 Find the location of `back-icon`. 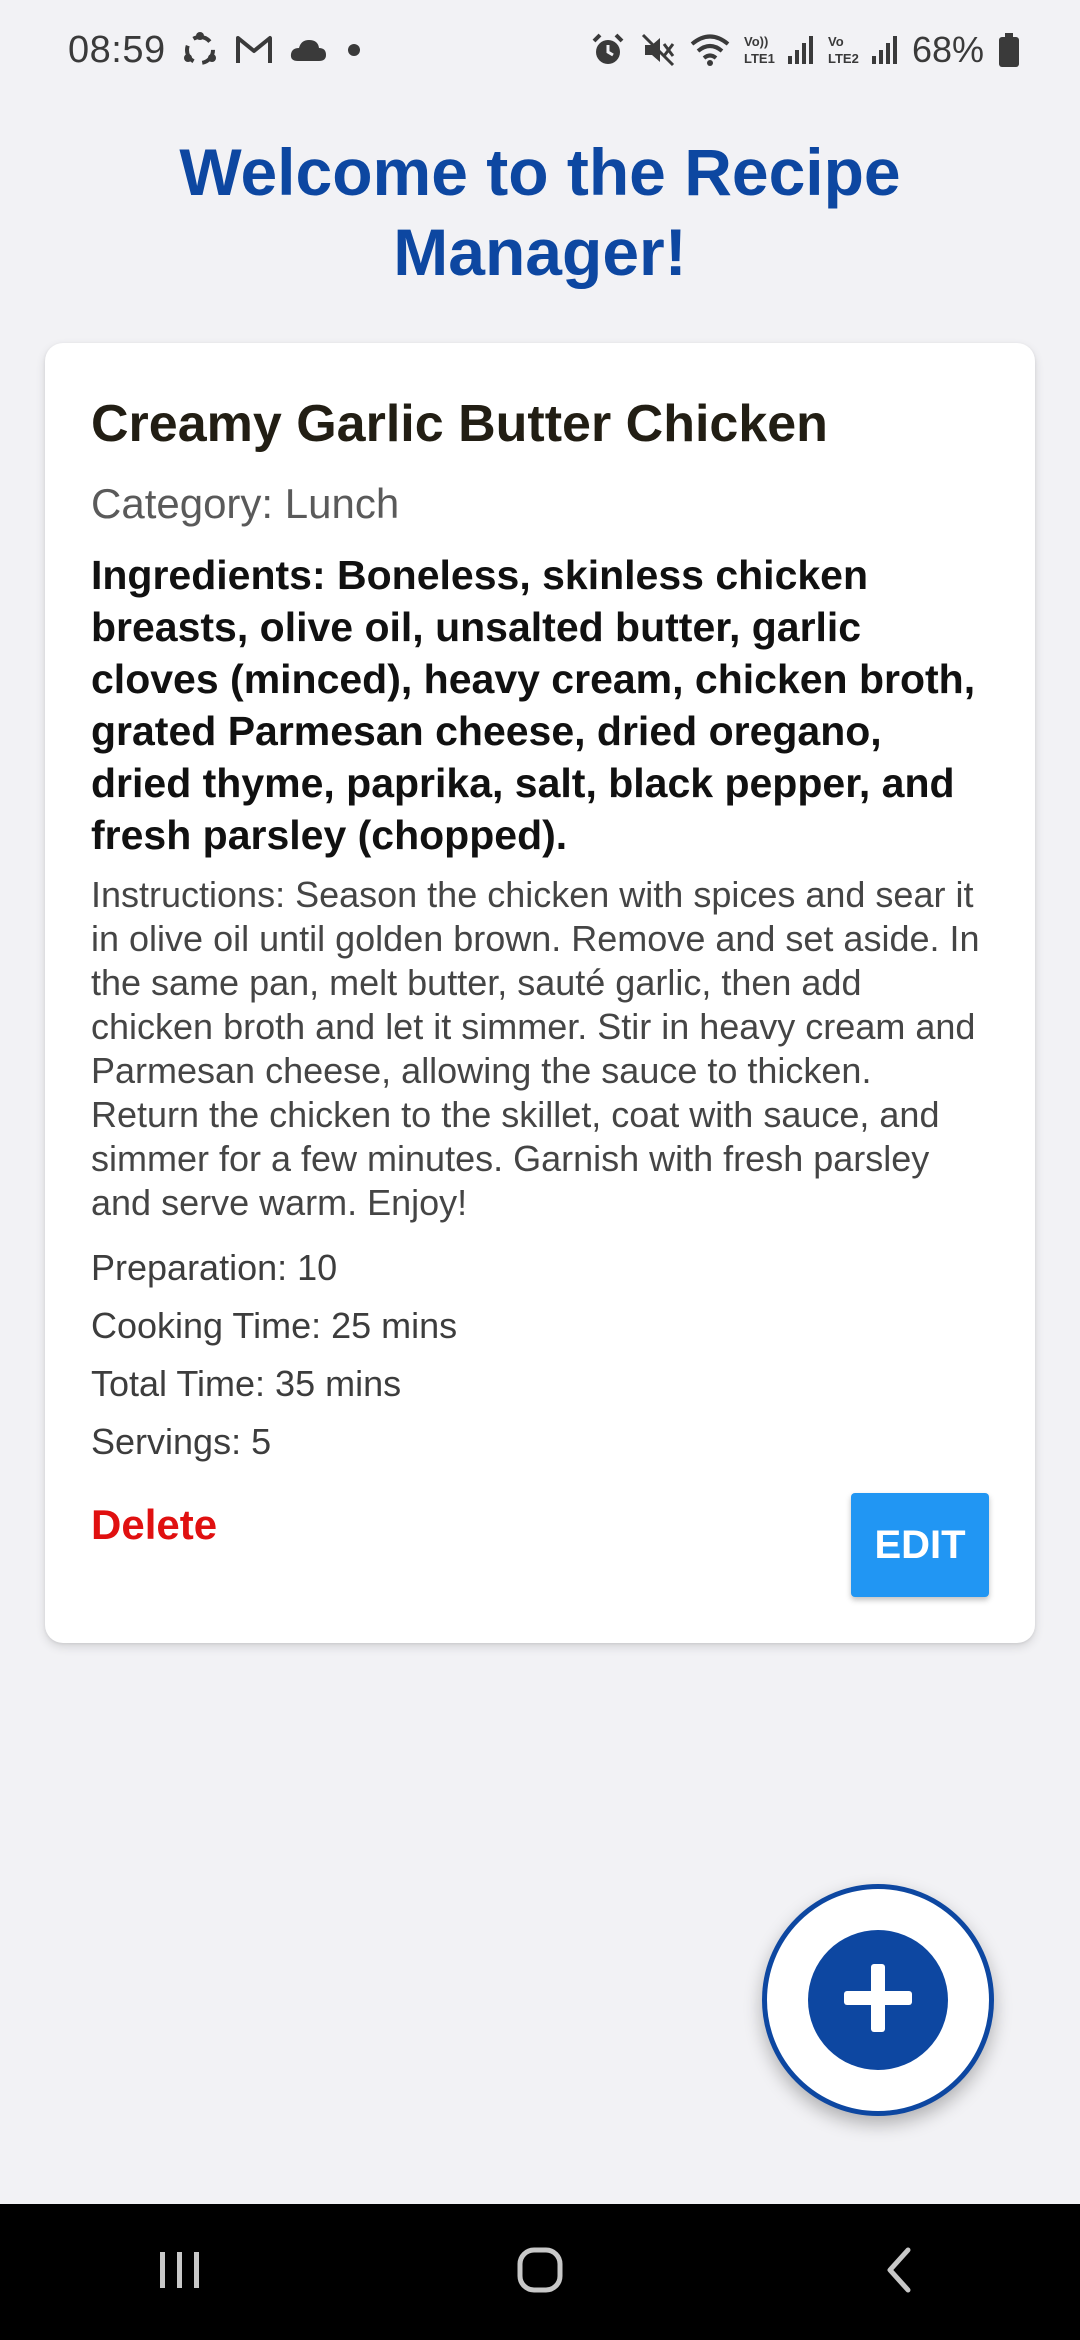

back-icon is located at coordinates (900, 2272).